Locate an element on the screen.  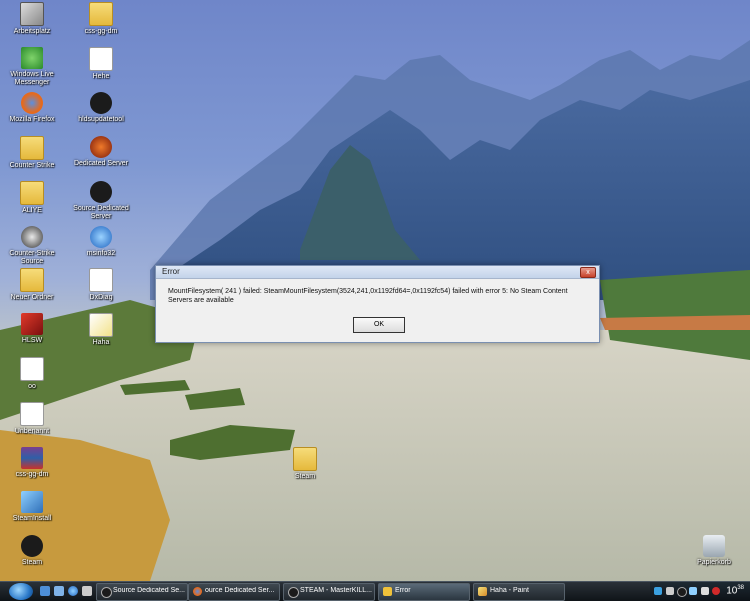
alert-icon is located at coordinates (716, 591).